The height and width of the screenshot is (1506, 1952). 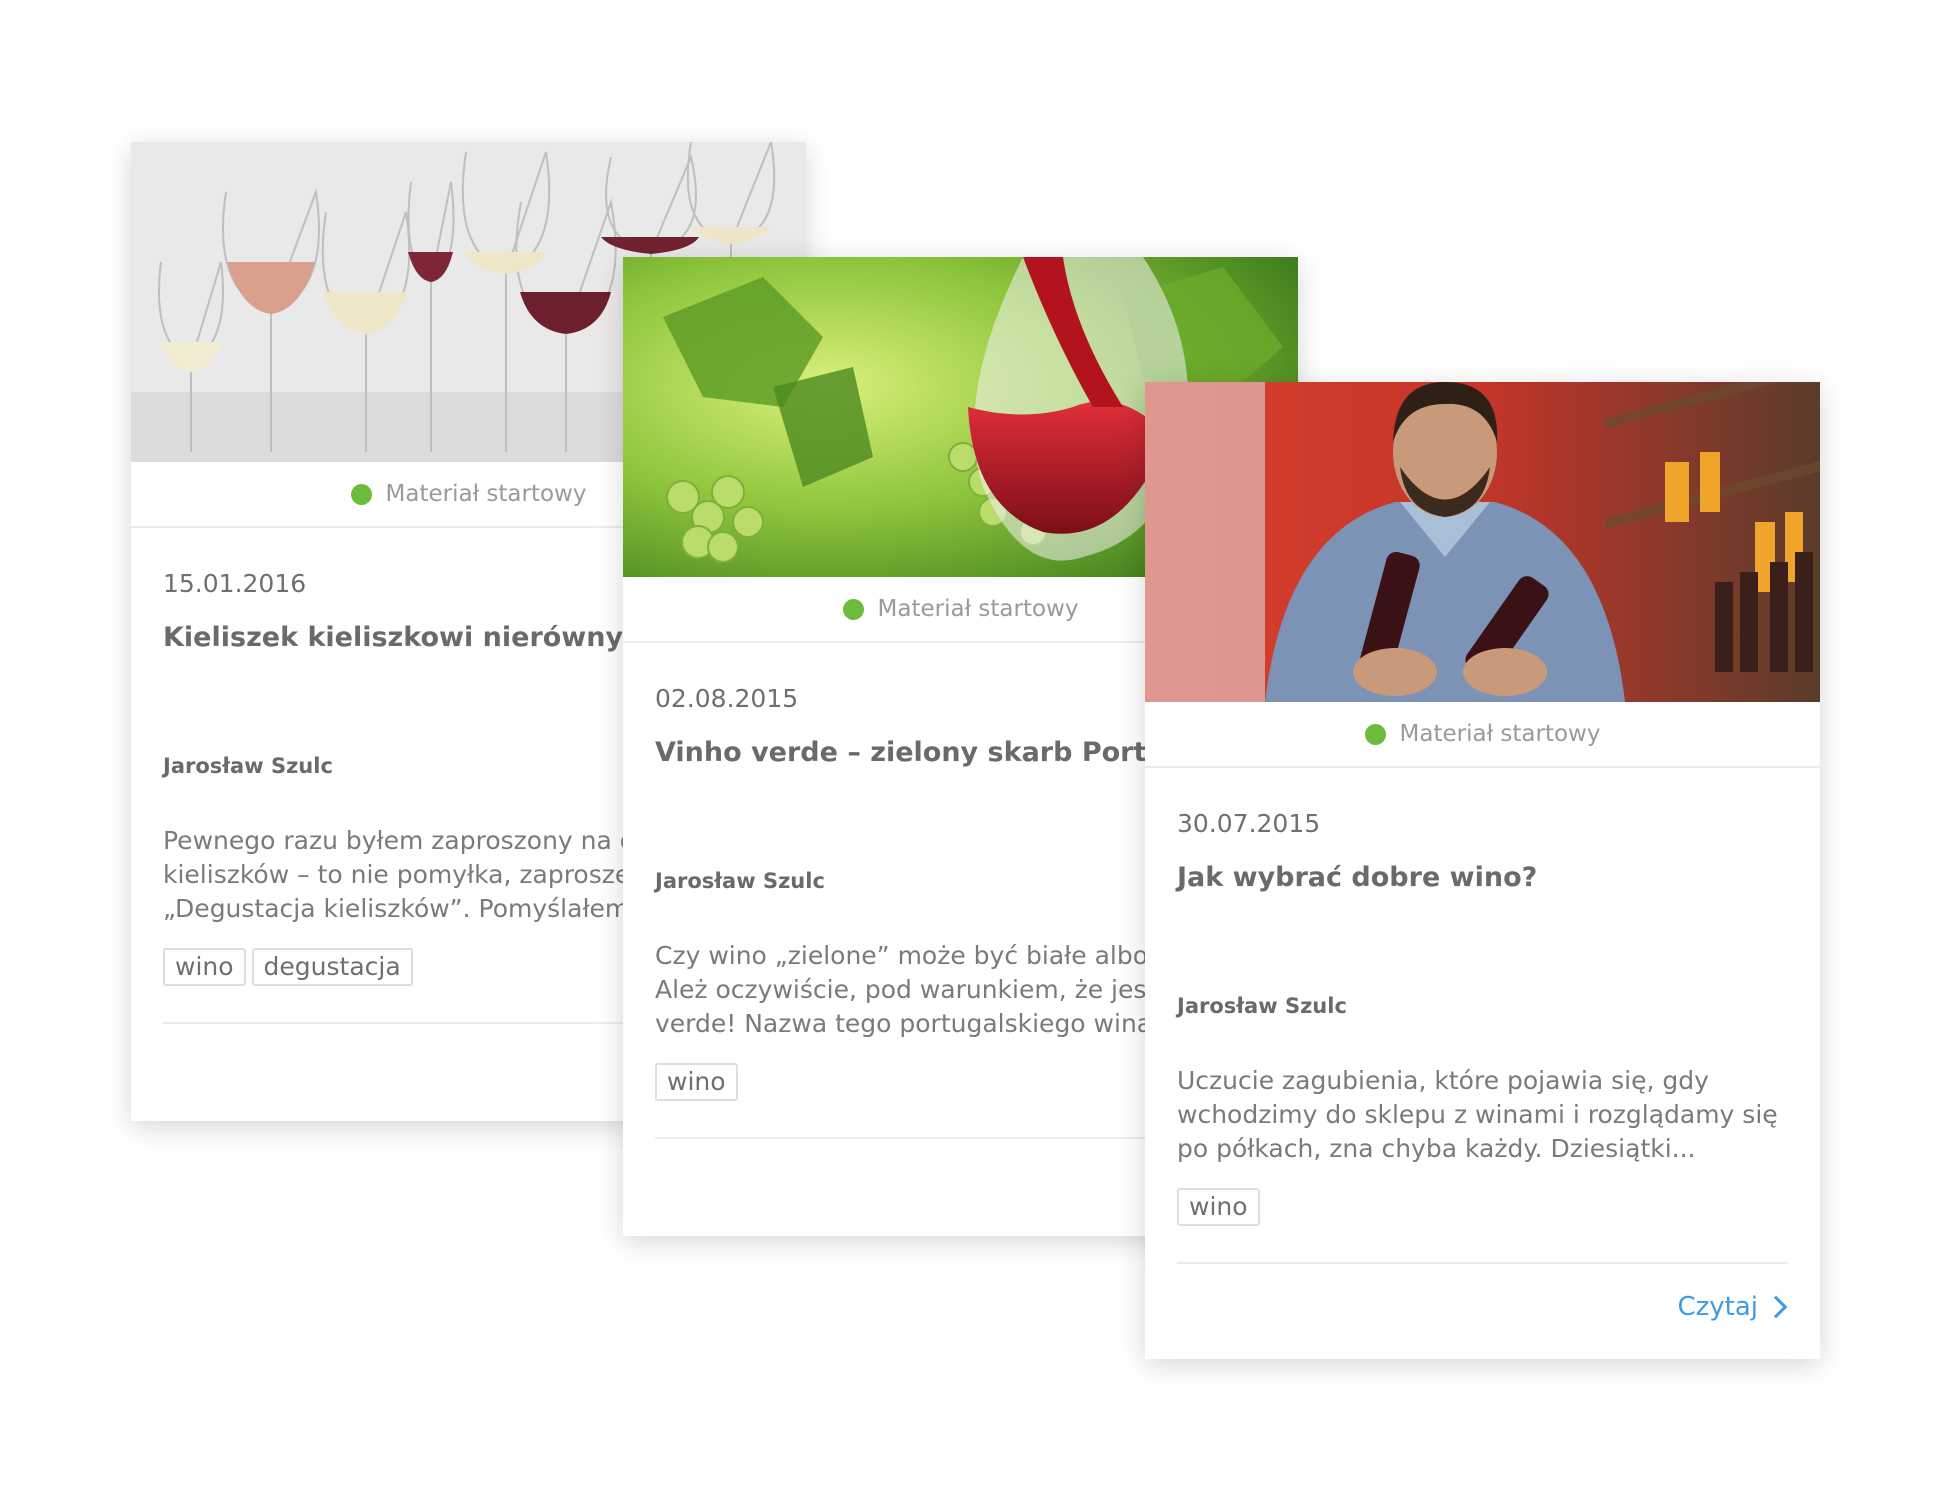 I want to click on article-title: Jak wybrać dobre wino?, so click(x=1482, y=878).